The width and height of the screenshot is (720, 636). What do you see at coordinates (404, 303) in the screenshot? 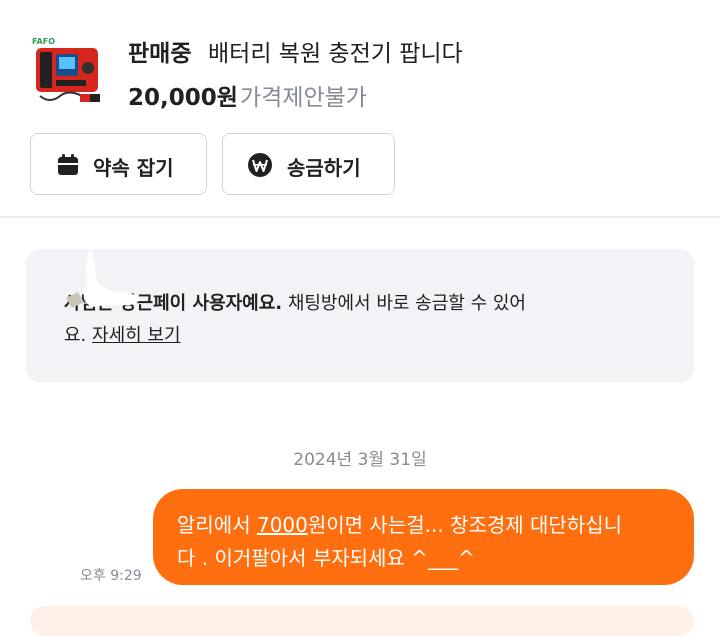
I see `notice-text-1: 채팅방에서 바로 송금할 수 있어` at bounding box center [404, 303].